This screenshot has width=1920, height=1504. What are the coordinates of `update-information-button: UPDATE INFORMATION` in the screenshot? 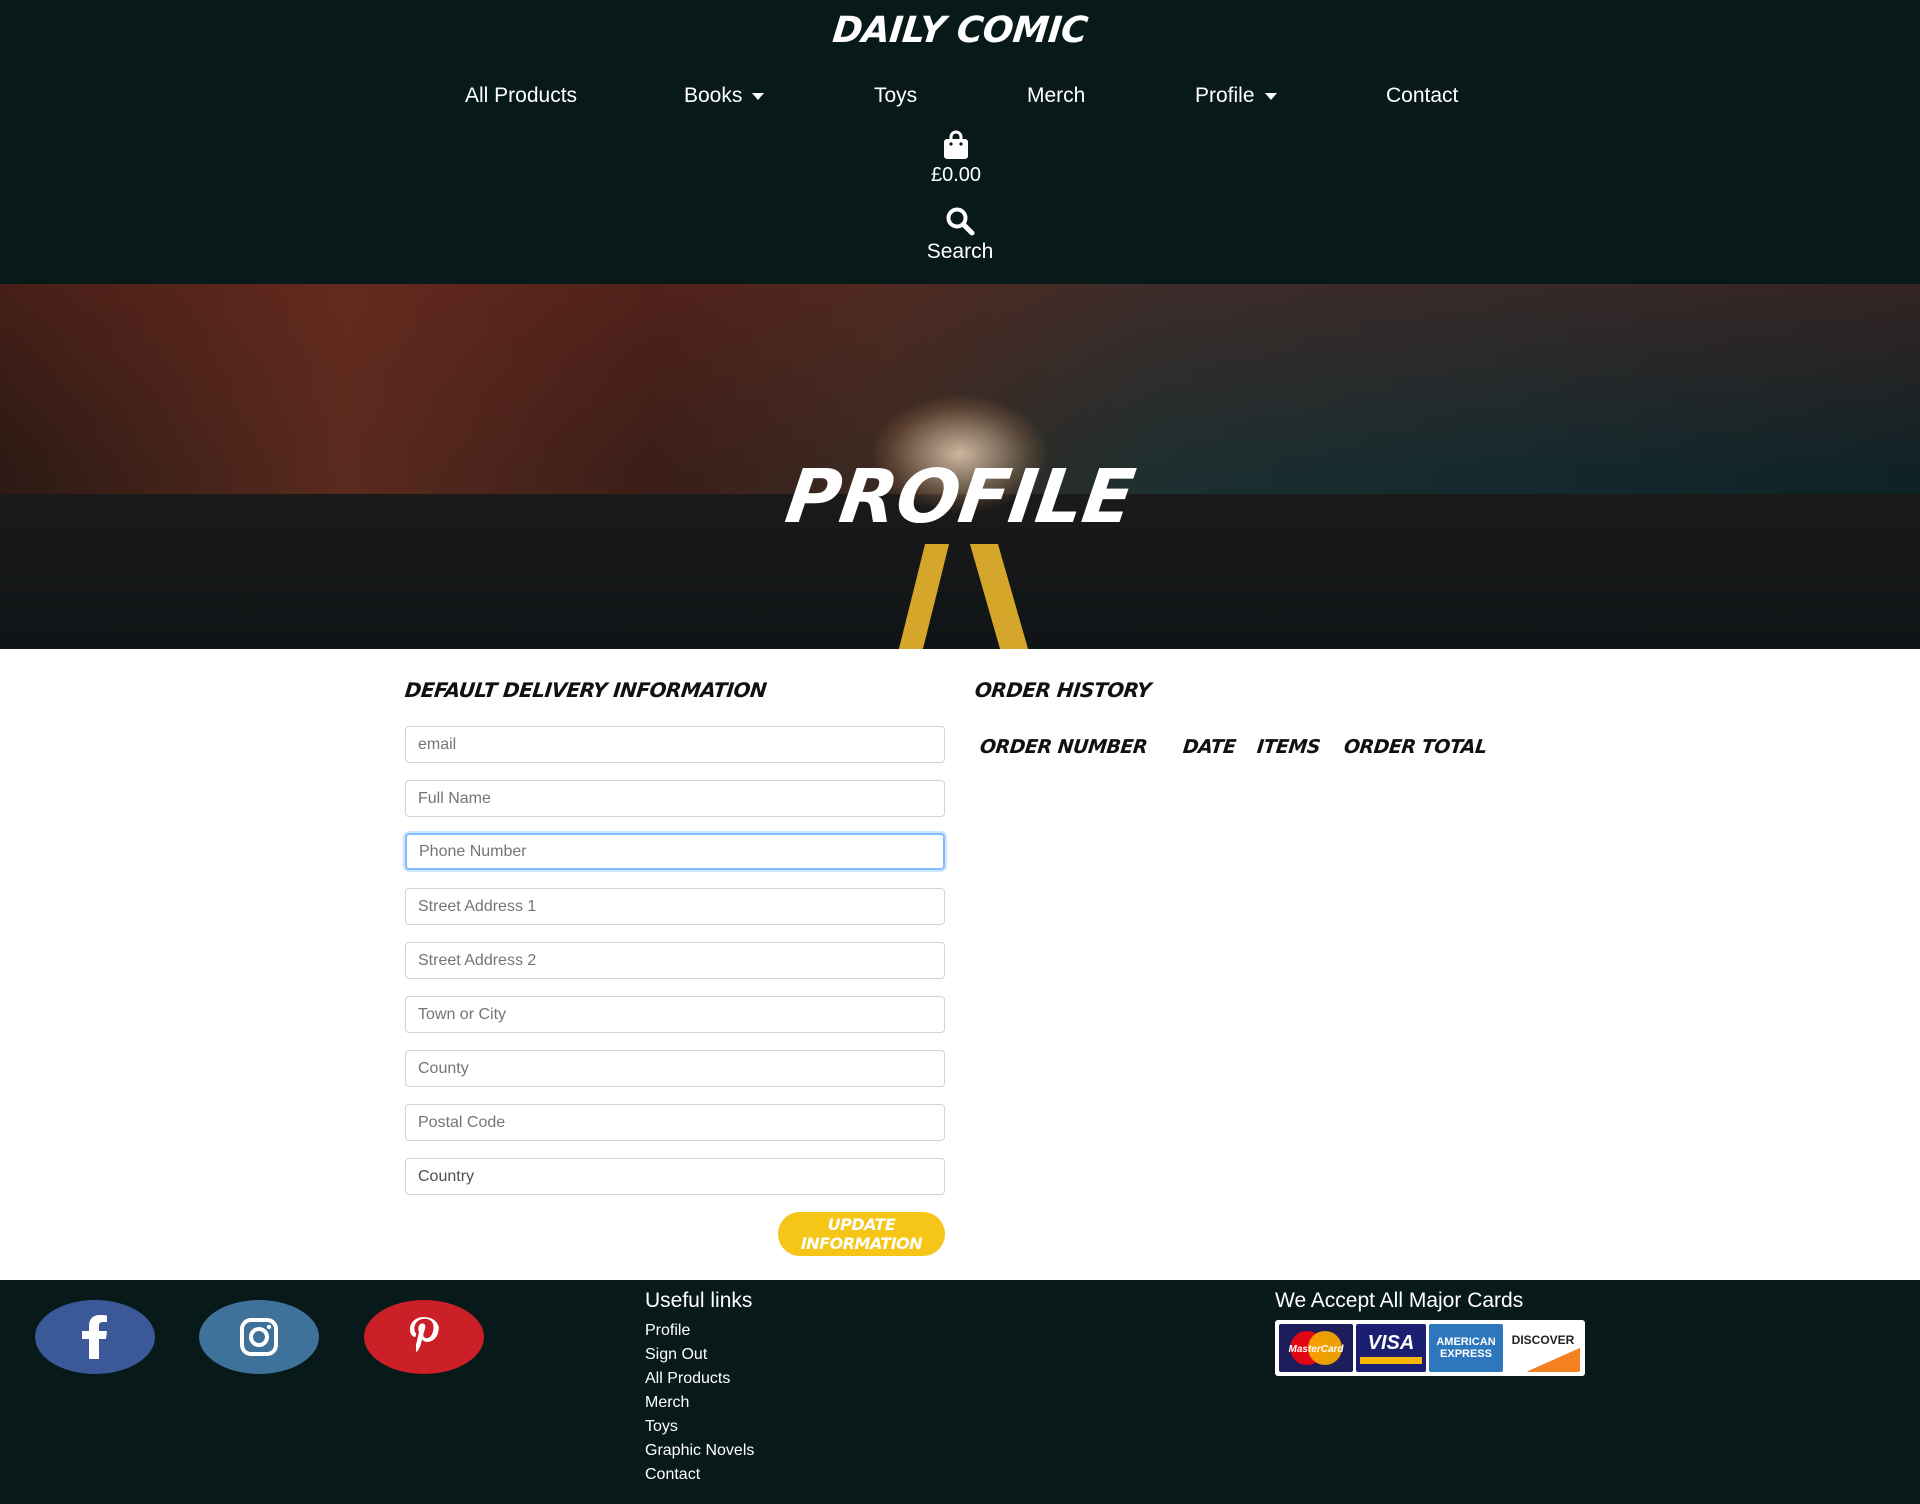 It's located at (861, 1234).